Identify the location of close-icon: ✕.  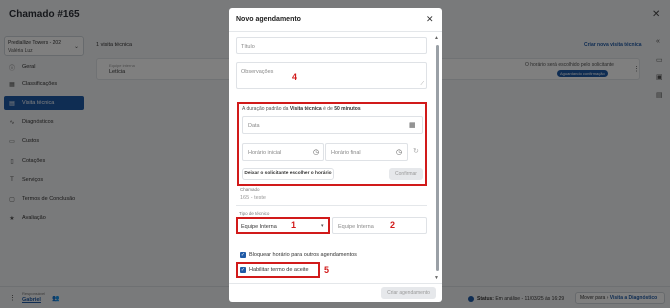
(430, 19).